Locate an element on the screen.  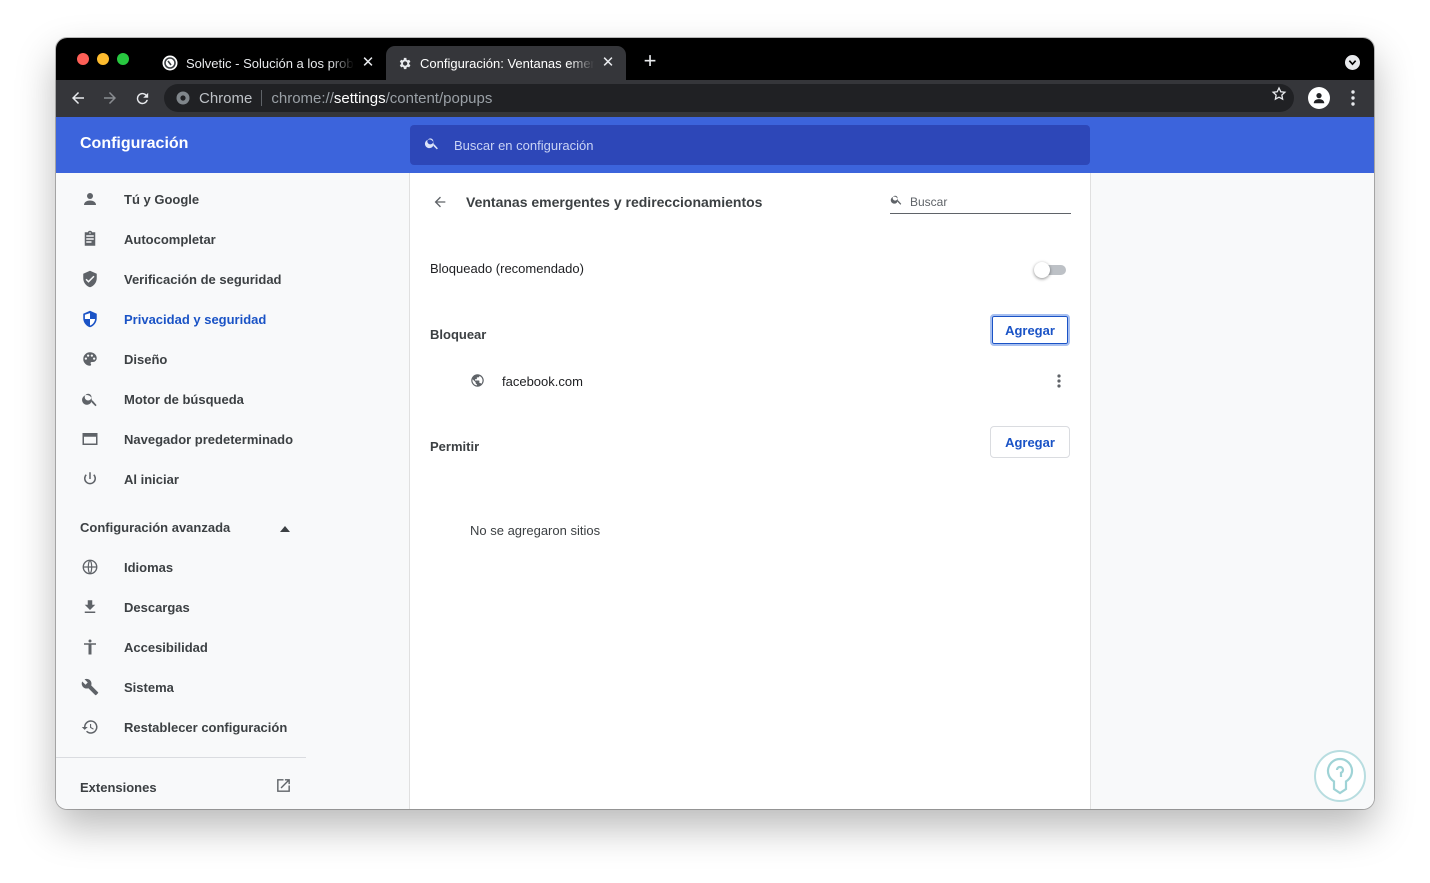
sidebar-item-diseno: Diseño is located at coordinates (123, 359).